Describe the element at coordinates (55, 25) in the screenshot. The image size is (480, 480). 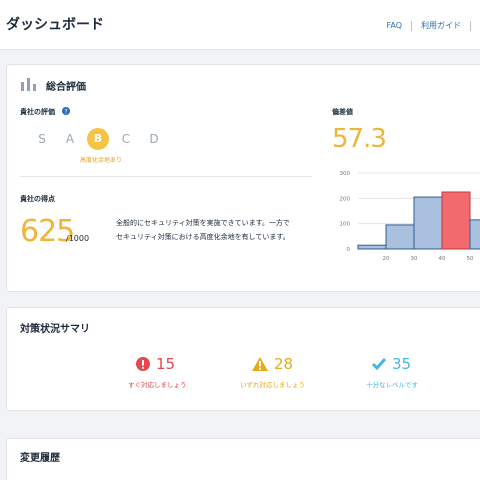
I see `page-title: ダッシュボード` at that location.